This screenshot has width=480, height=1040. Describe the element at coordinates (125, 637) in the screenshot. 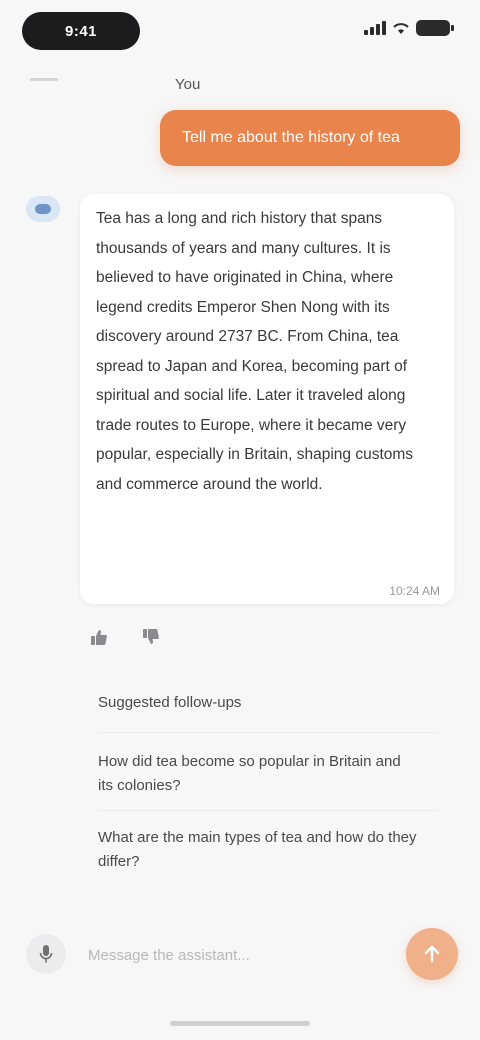

I see `message-reactions` at that location.